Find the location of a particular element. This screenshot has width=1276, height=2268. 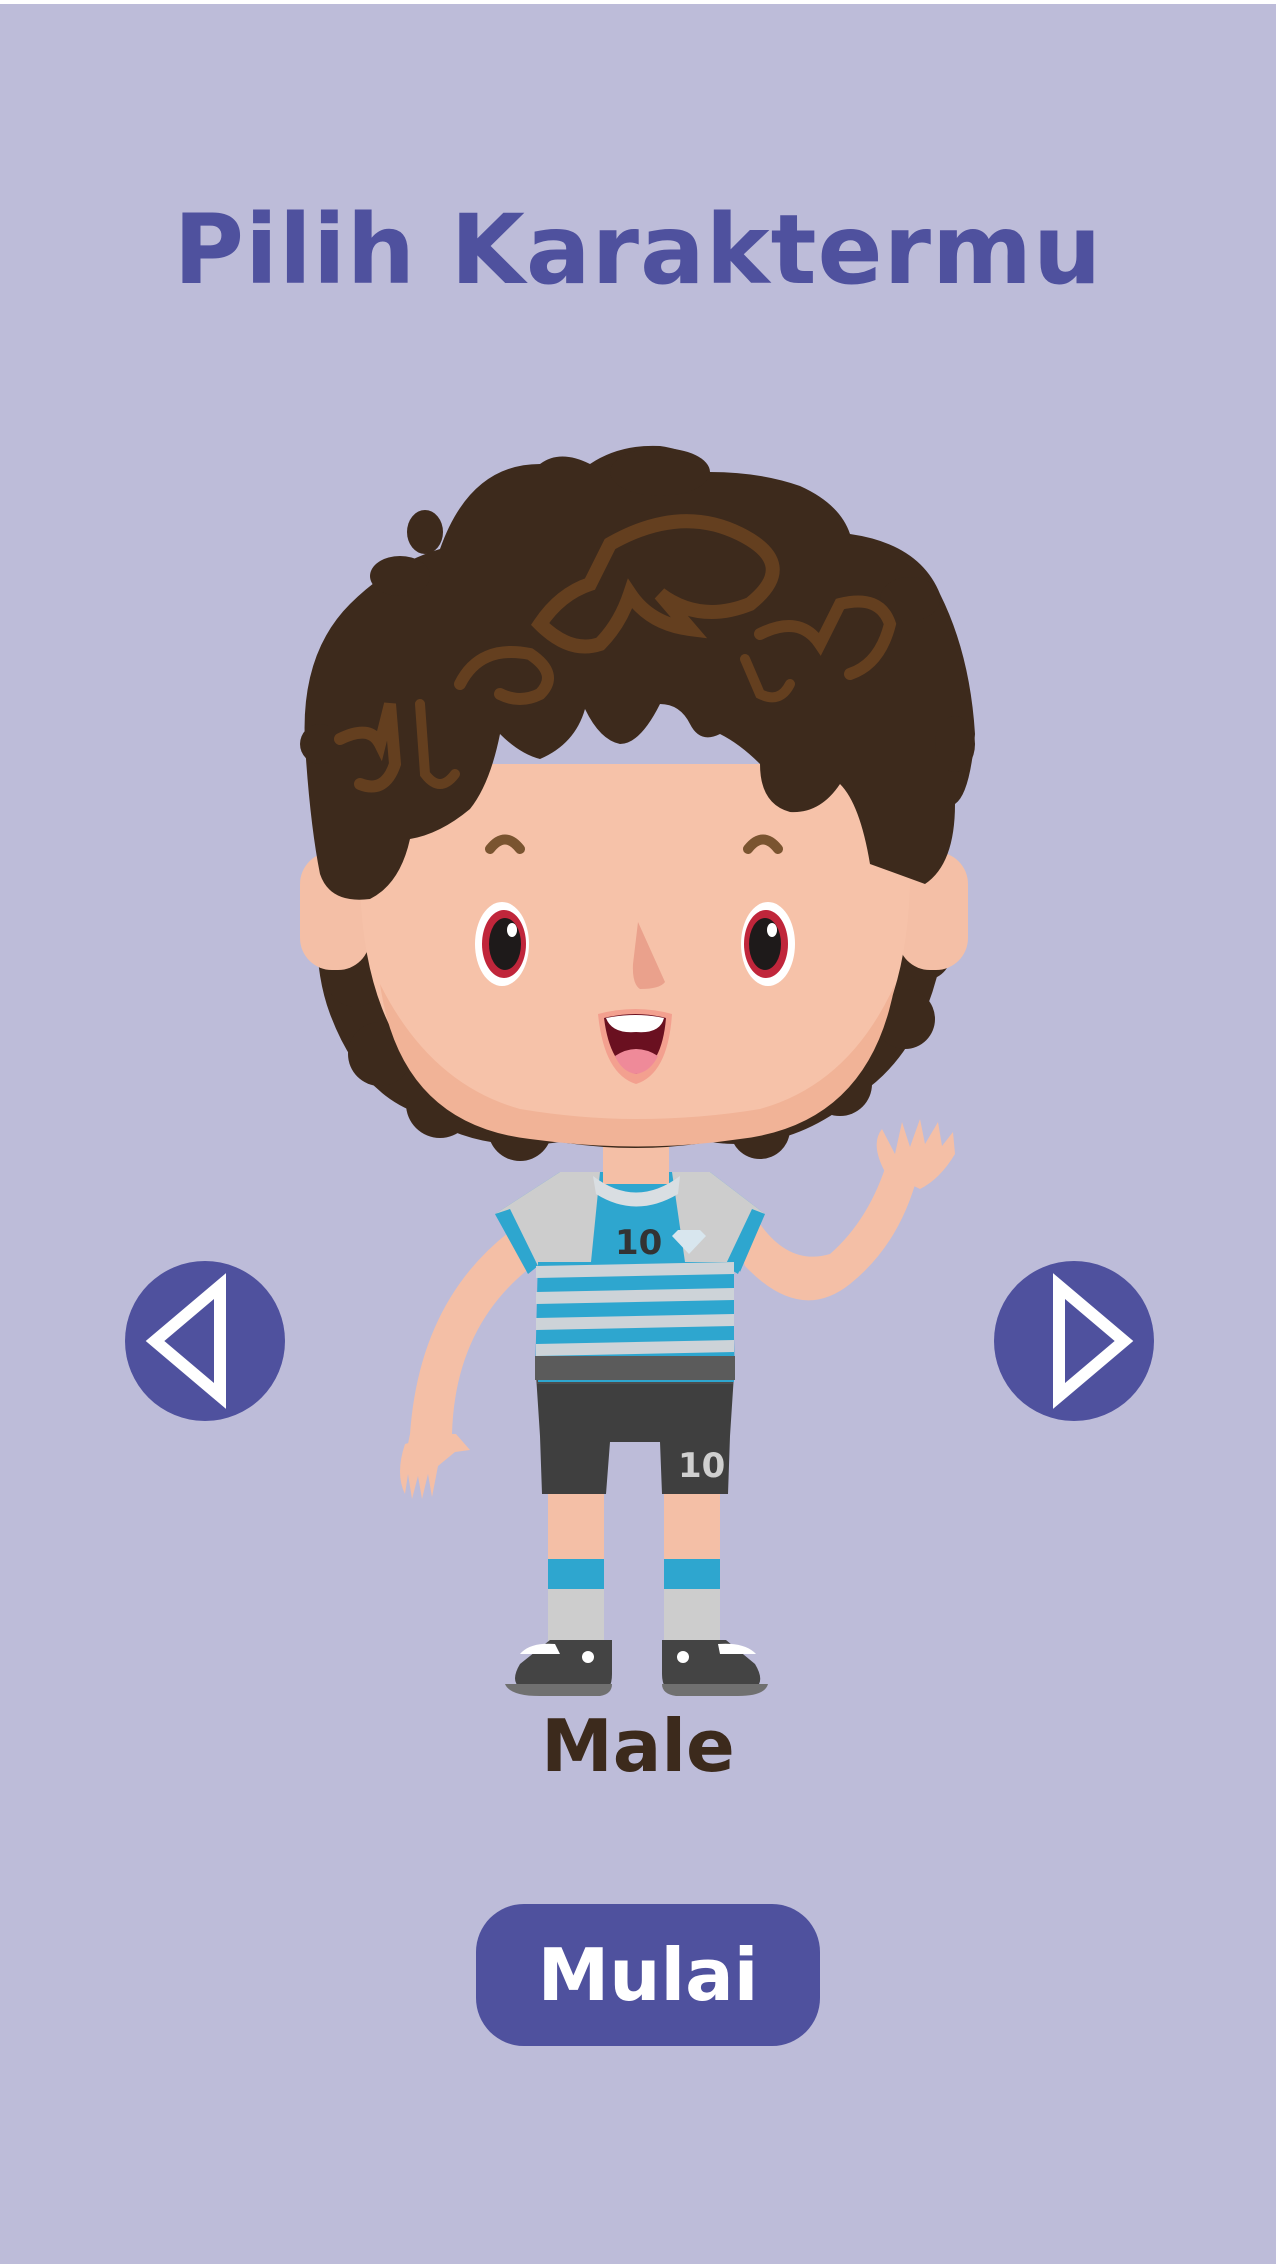

triangle-right-icon is located at coordinates (1093, 1341).